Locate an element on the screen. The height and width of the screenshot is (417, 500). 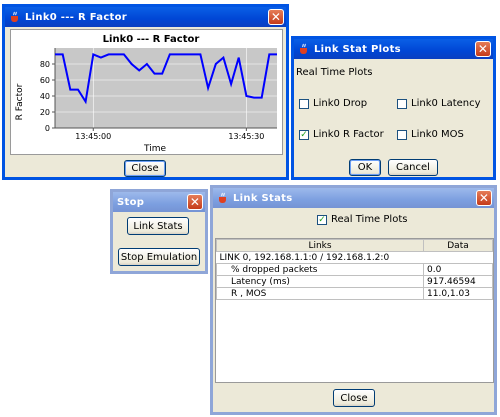
table-row: % dropped packets 0.0 is located at coordinates (354, 269).